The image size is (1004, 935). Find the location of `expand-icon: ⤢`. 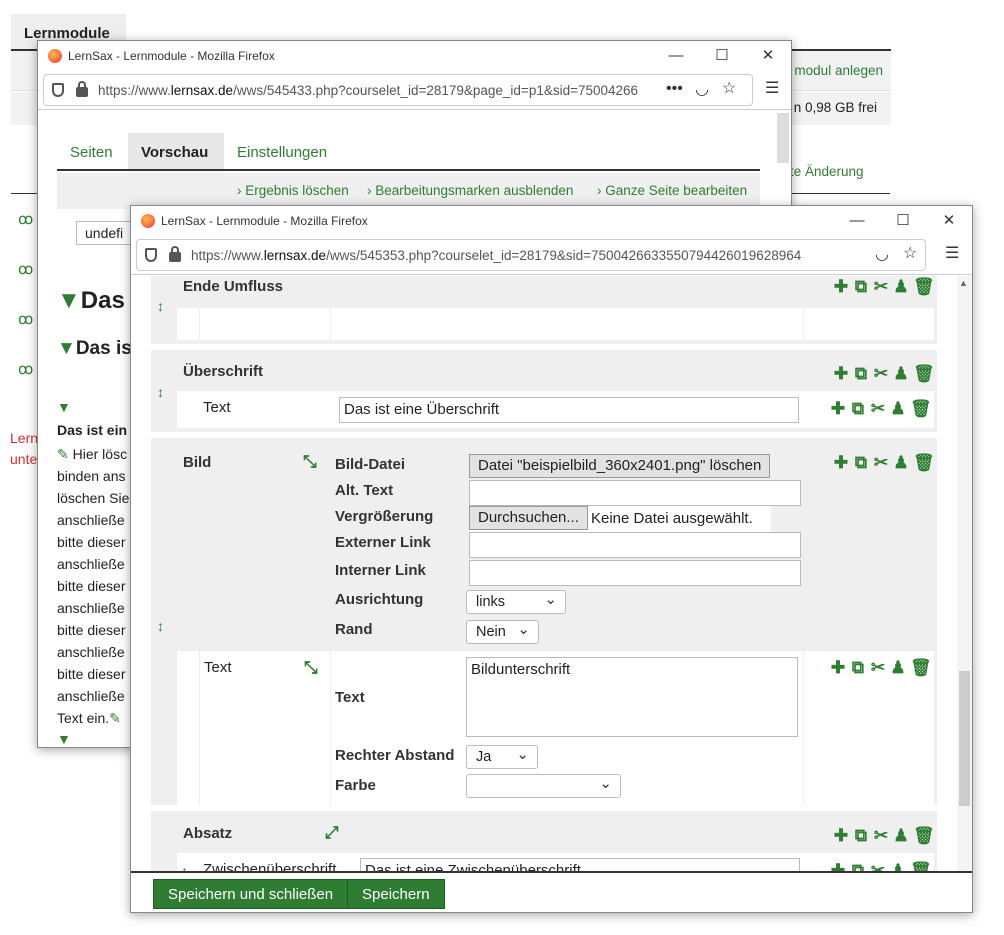

expand-icon: ⤢ is located at coordinates (332, 833).